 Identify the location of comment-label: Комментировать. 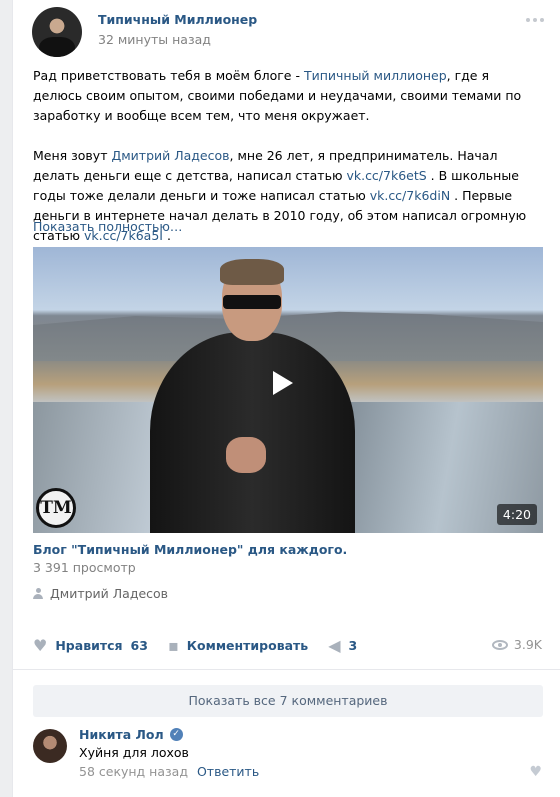
(247, 645).